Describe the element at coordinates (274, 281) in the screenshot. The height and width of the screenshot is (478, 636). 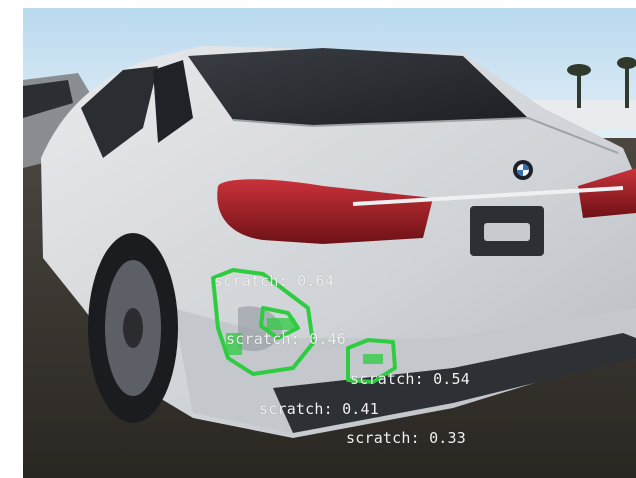
I see `detection-label: scratch: 0.64` at that location.